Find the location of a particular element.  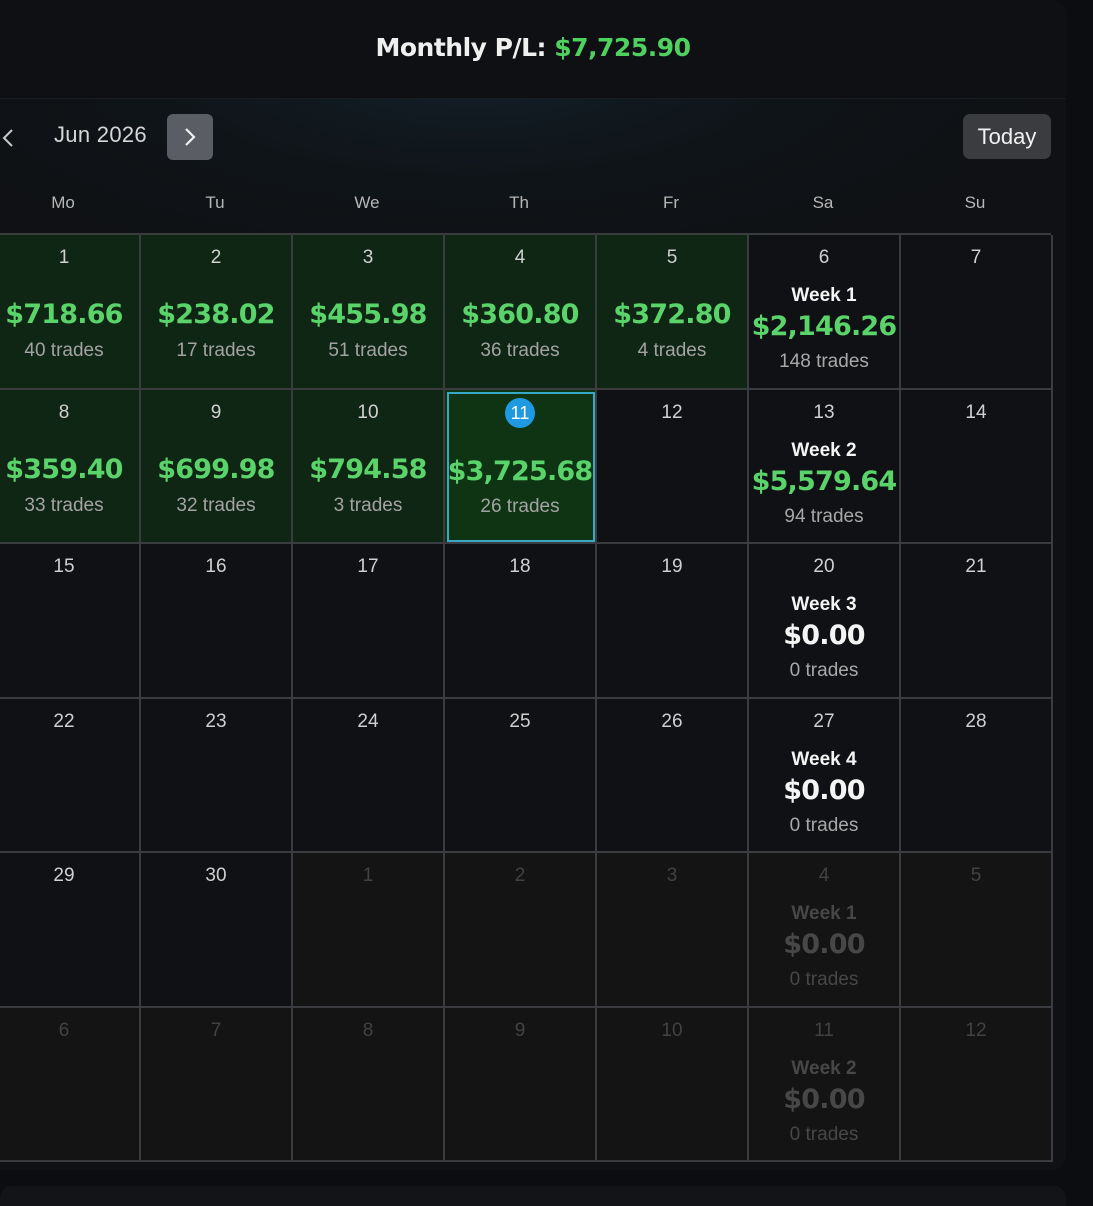

day-number: 29 is located at coordinates (64, 875).